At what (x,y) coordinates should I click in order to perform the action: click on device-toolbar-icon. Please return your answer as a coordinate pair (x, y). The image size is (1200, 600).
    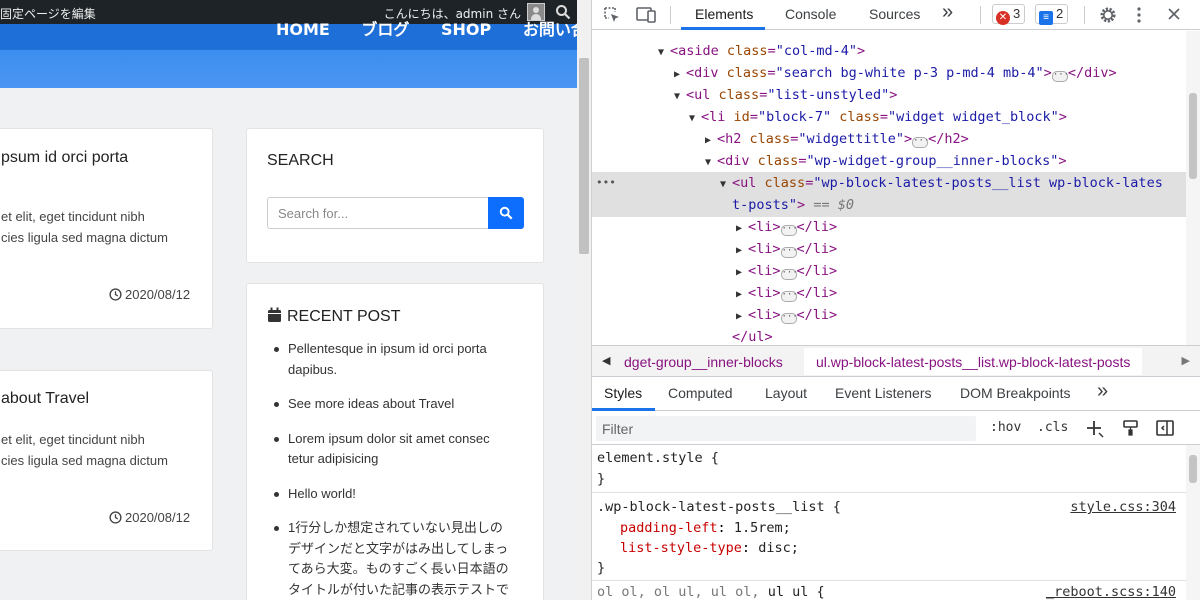
    Looking at the image, I should click on (646, 15).